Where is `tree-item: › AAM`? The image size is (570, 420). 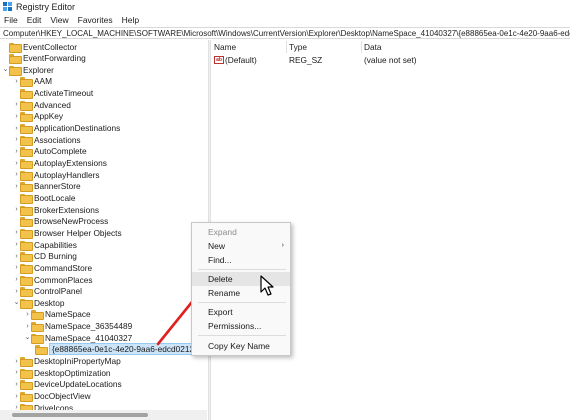 tree-item: › AAM is located at coordinates (103, 82).